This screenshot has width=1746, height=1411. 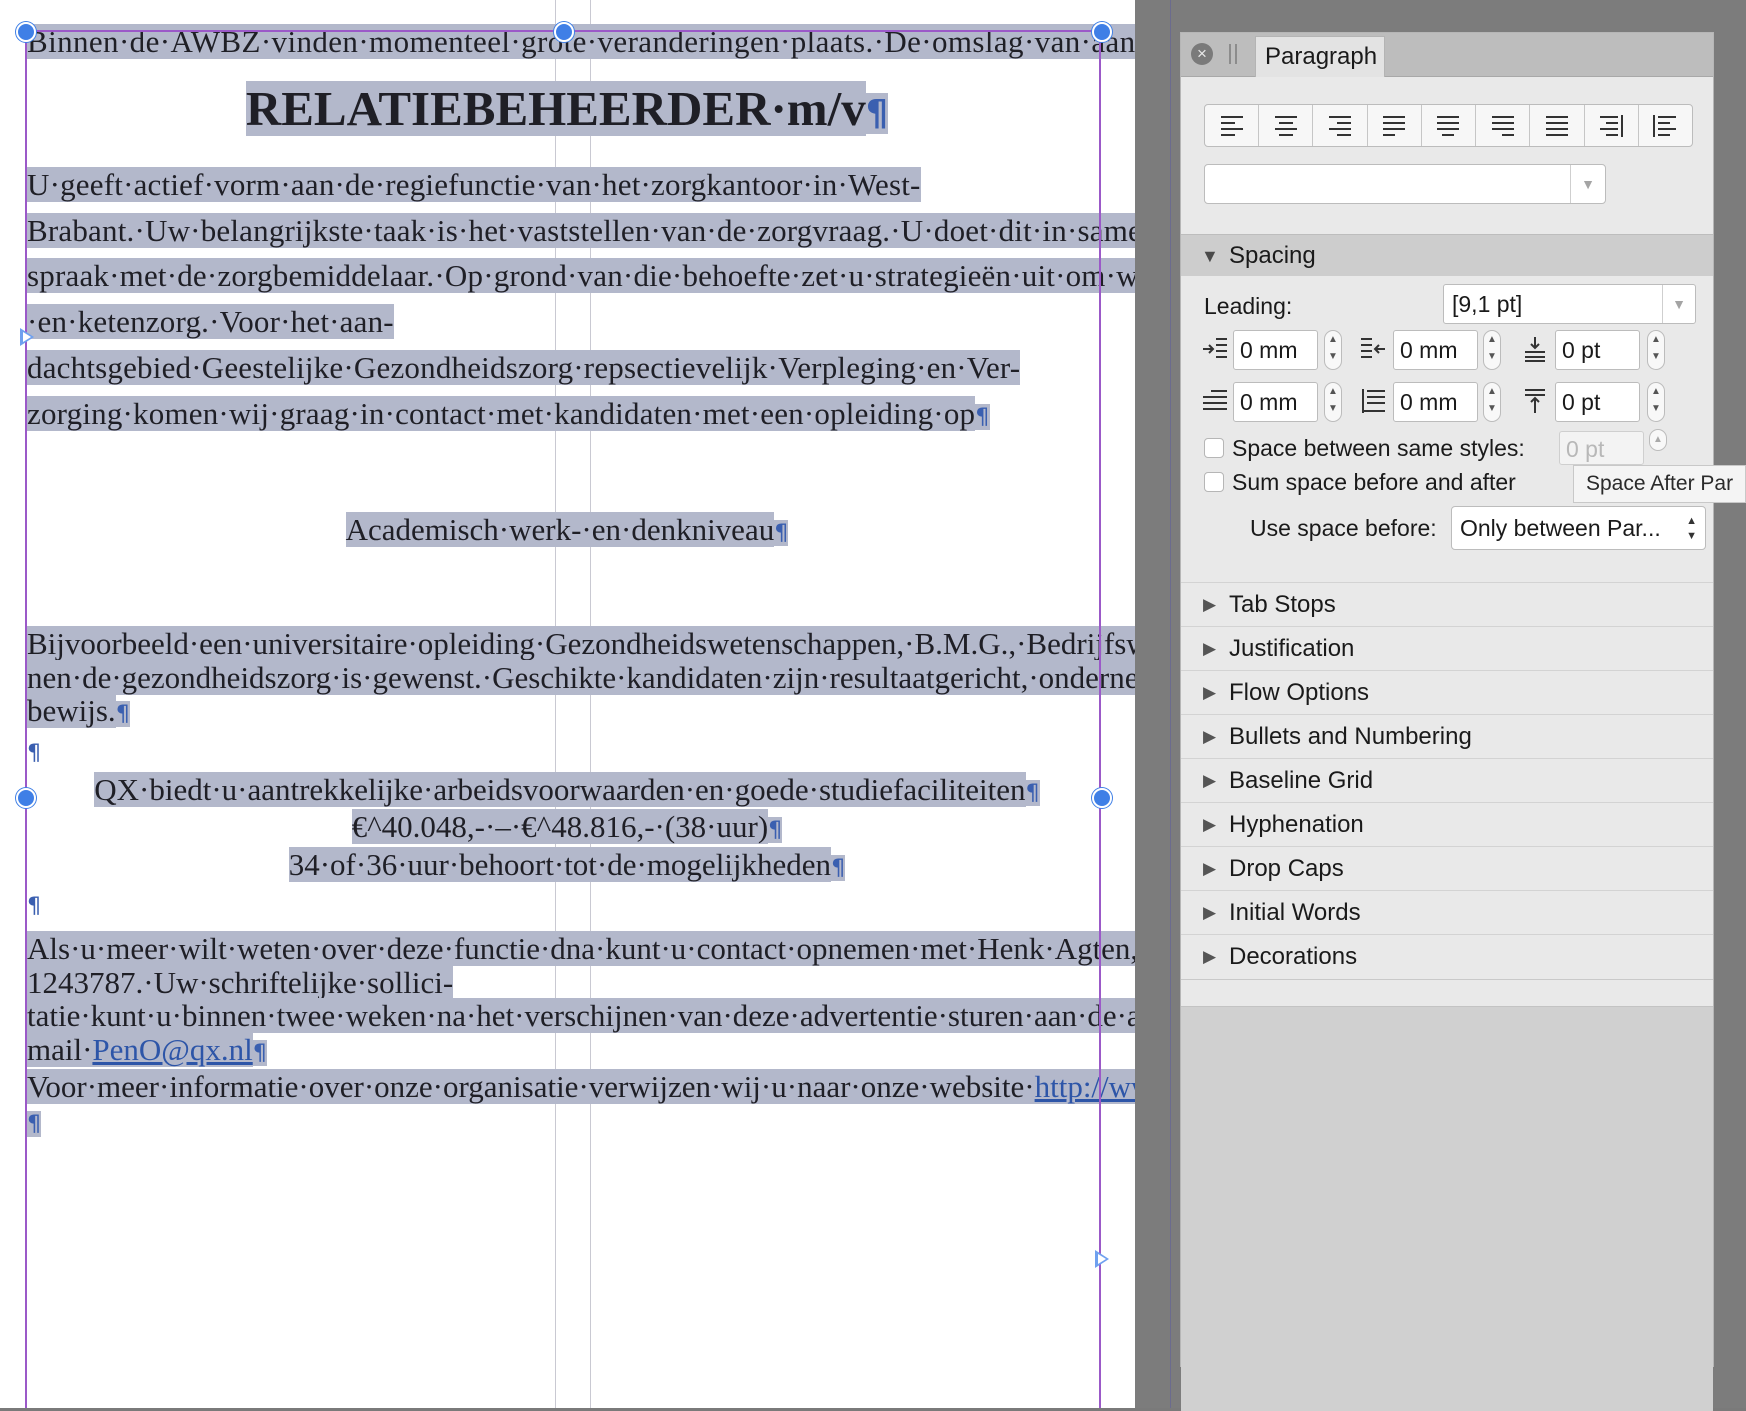 I want to click on close-icon: ×, so click(x=1202, y=54).